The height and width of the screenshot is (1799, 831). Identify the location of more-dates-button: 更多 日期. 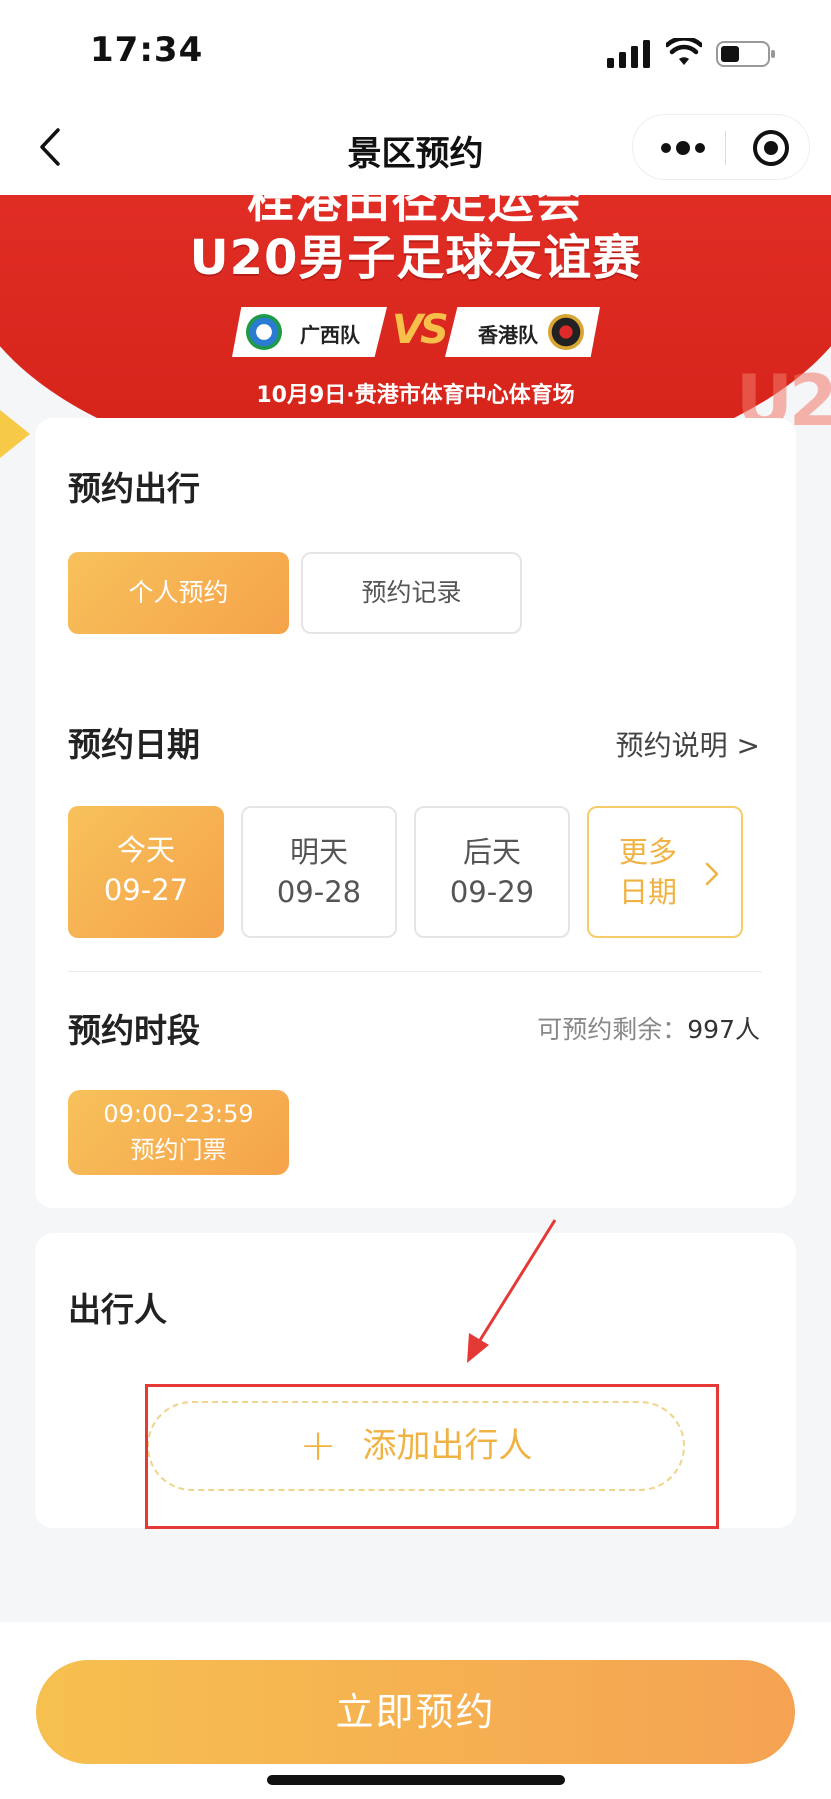
(665, 872).